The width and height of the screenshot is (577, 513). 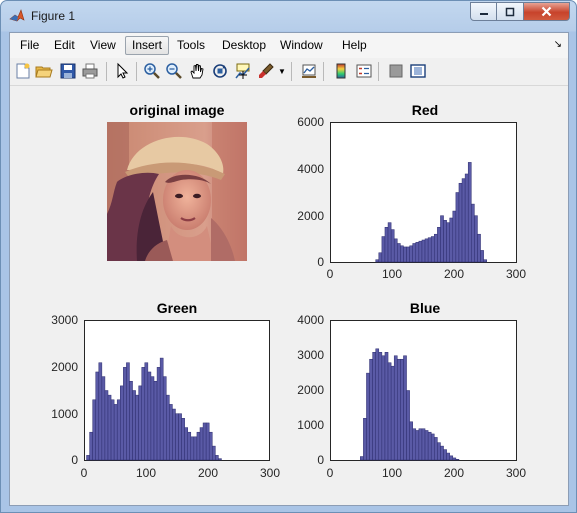 I want to click on open-file-icon, so click(x=44, y=71).